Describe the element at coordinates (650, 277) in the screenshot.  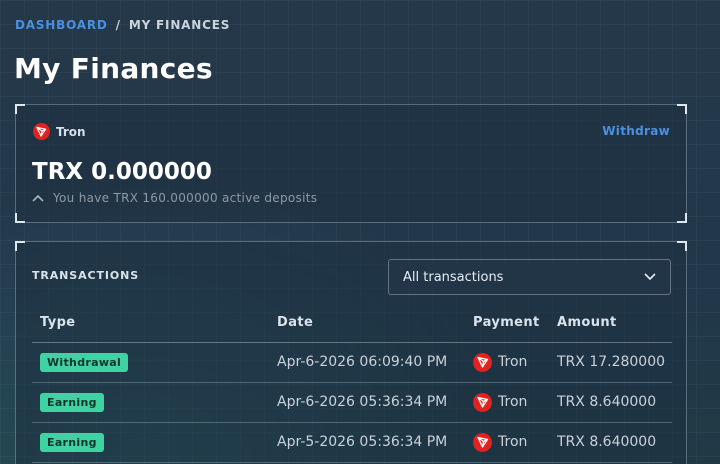
I see `chevron-down-icon` at that location.